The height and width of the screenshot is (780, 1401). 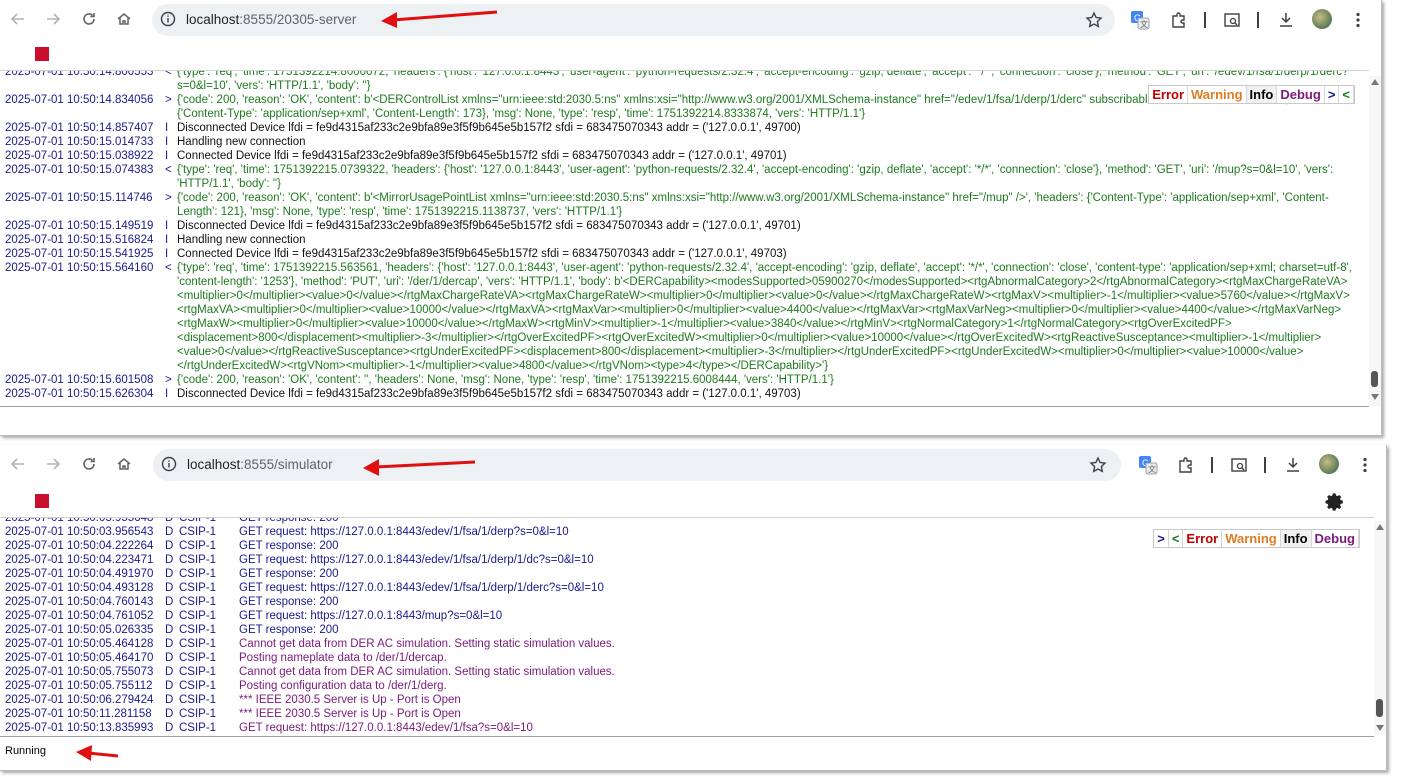 I want to click on log-timestamp: 2025-07-01 10:50:03.955648, so click(x=79, y=520).